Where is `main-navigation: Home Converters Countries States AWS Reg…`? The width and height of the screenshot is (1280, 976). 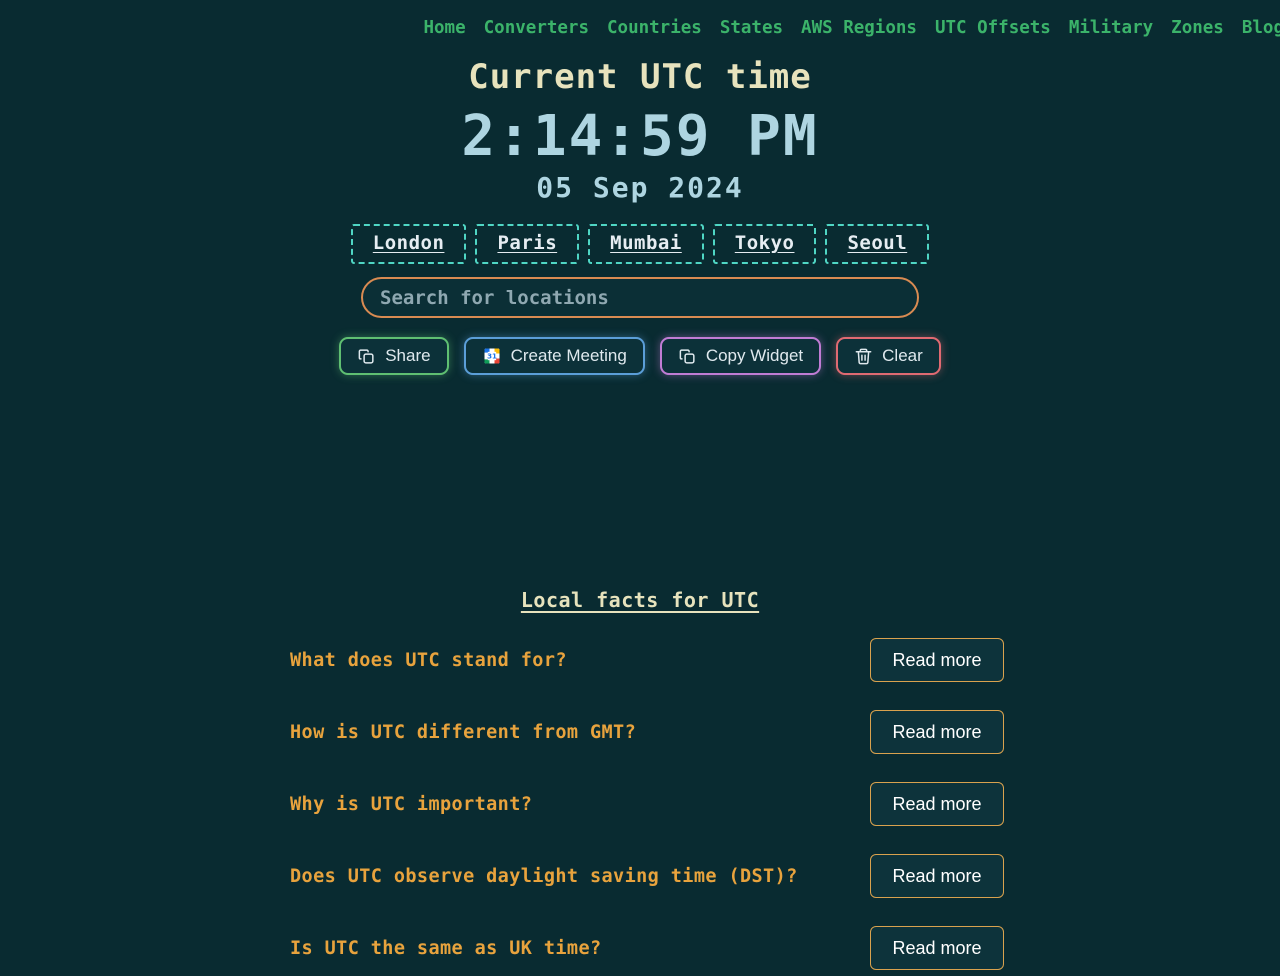
main-navigation: Home Converters Countries States AWS Reg… is located at coordinates (640, 28).